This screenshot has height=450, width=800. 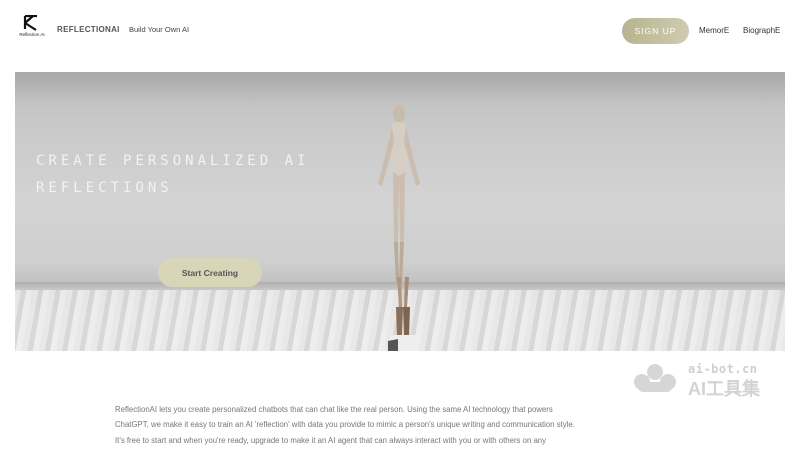 I want to click on logo: Reflection AI, so click(x=32, y=30).